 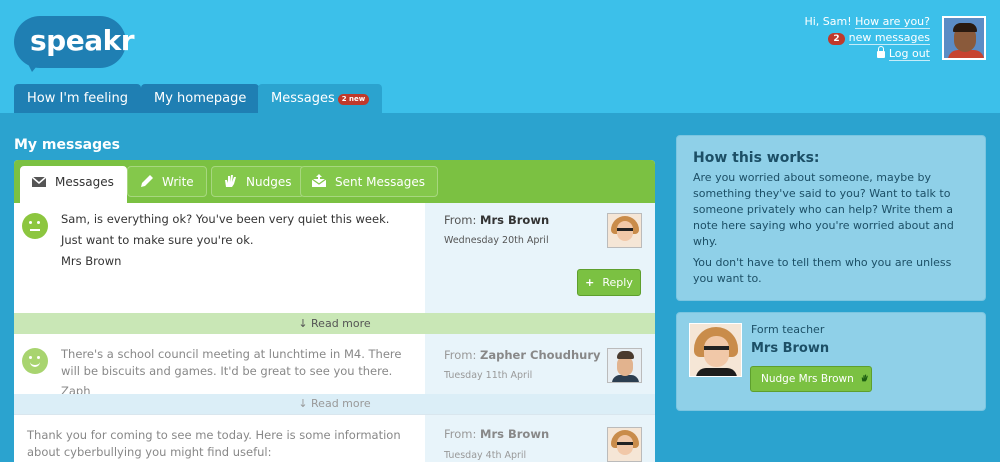 What do you see at coordinates (35, 226) in the screenshot?
I see `neutral-face-icon` at bounding box center [35, 226].